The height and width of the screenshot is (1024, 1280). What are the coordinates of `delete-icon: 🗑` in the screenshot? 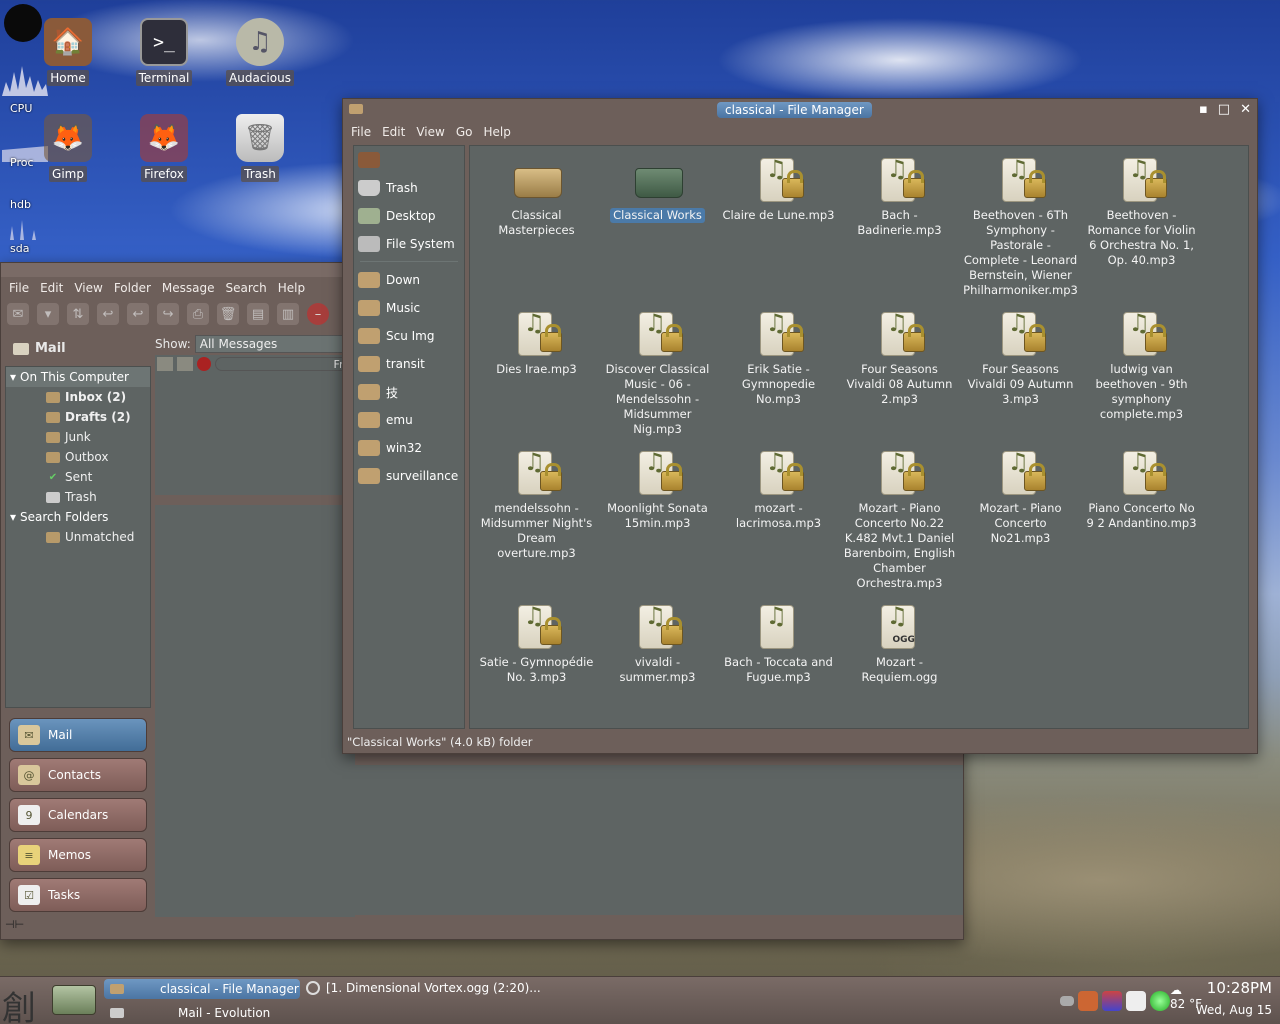 It's located at (228, 314).